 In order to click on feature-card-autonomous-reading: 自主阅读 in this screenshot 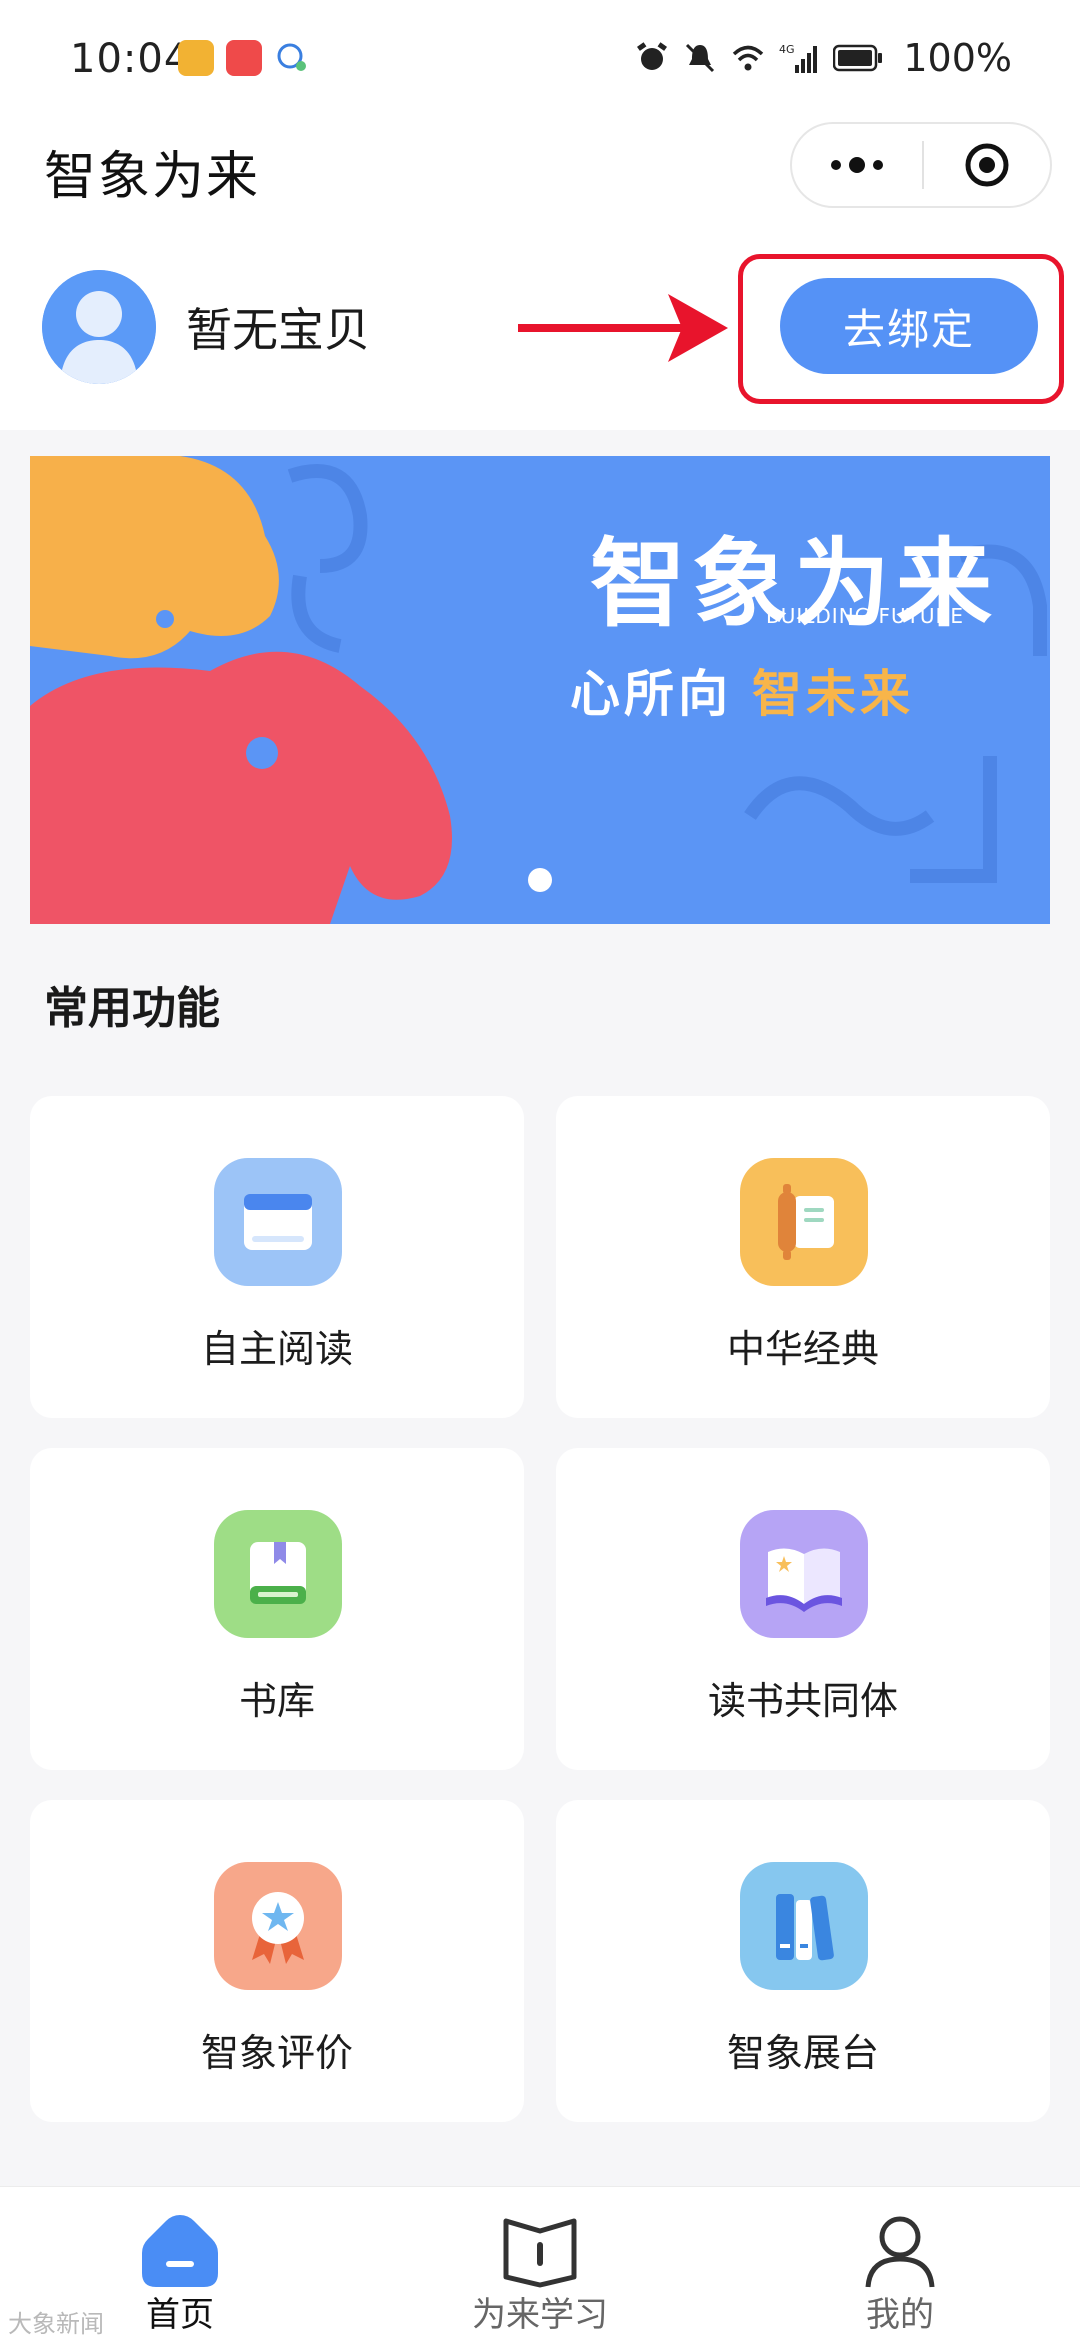, I will do `click(277, 1257)`.